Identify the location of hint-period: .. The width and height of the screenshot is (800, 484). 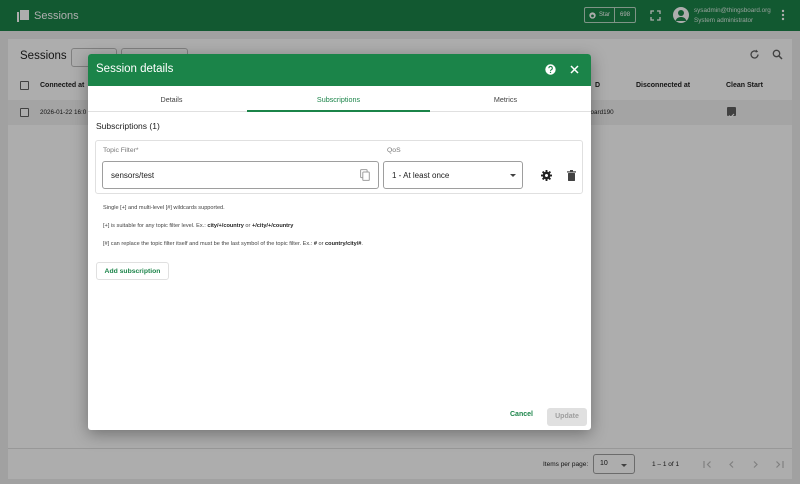
(362, 244).